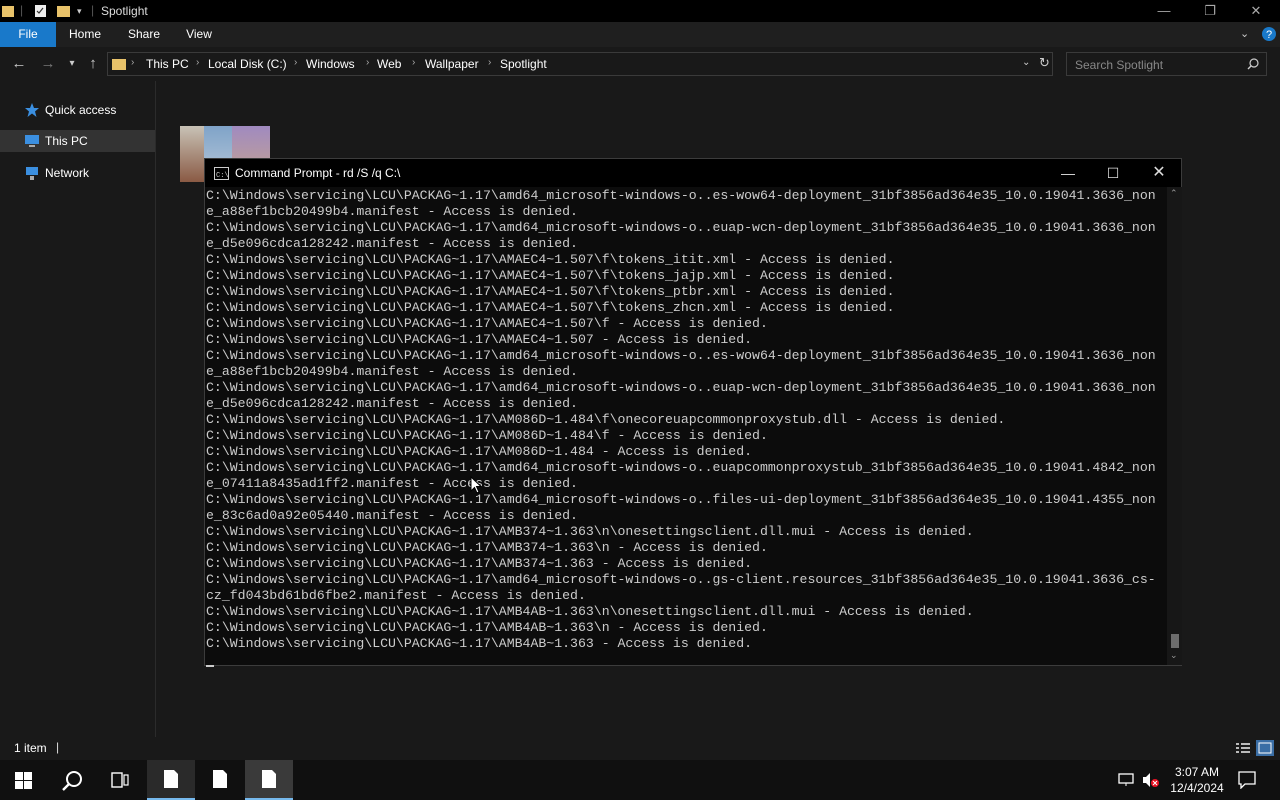 This screenshot has width=1280, height=800. I want to click on expand-ribbon-icon: ⌄, so click(1244, 33).